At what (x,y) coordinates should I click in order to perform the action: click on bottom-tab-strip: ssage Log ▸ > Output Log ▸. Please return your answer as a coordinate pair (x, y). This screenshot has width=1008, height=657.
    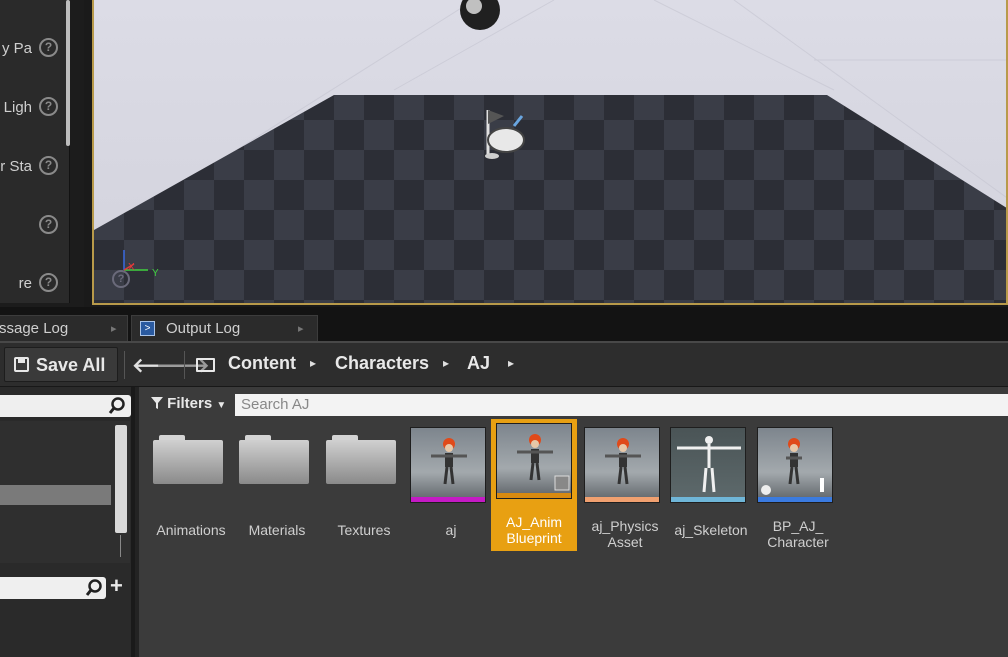
    Looking at the image, I should click on (504, 324).